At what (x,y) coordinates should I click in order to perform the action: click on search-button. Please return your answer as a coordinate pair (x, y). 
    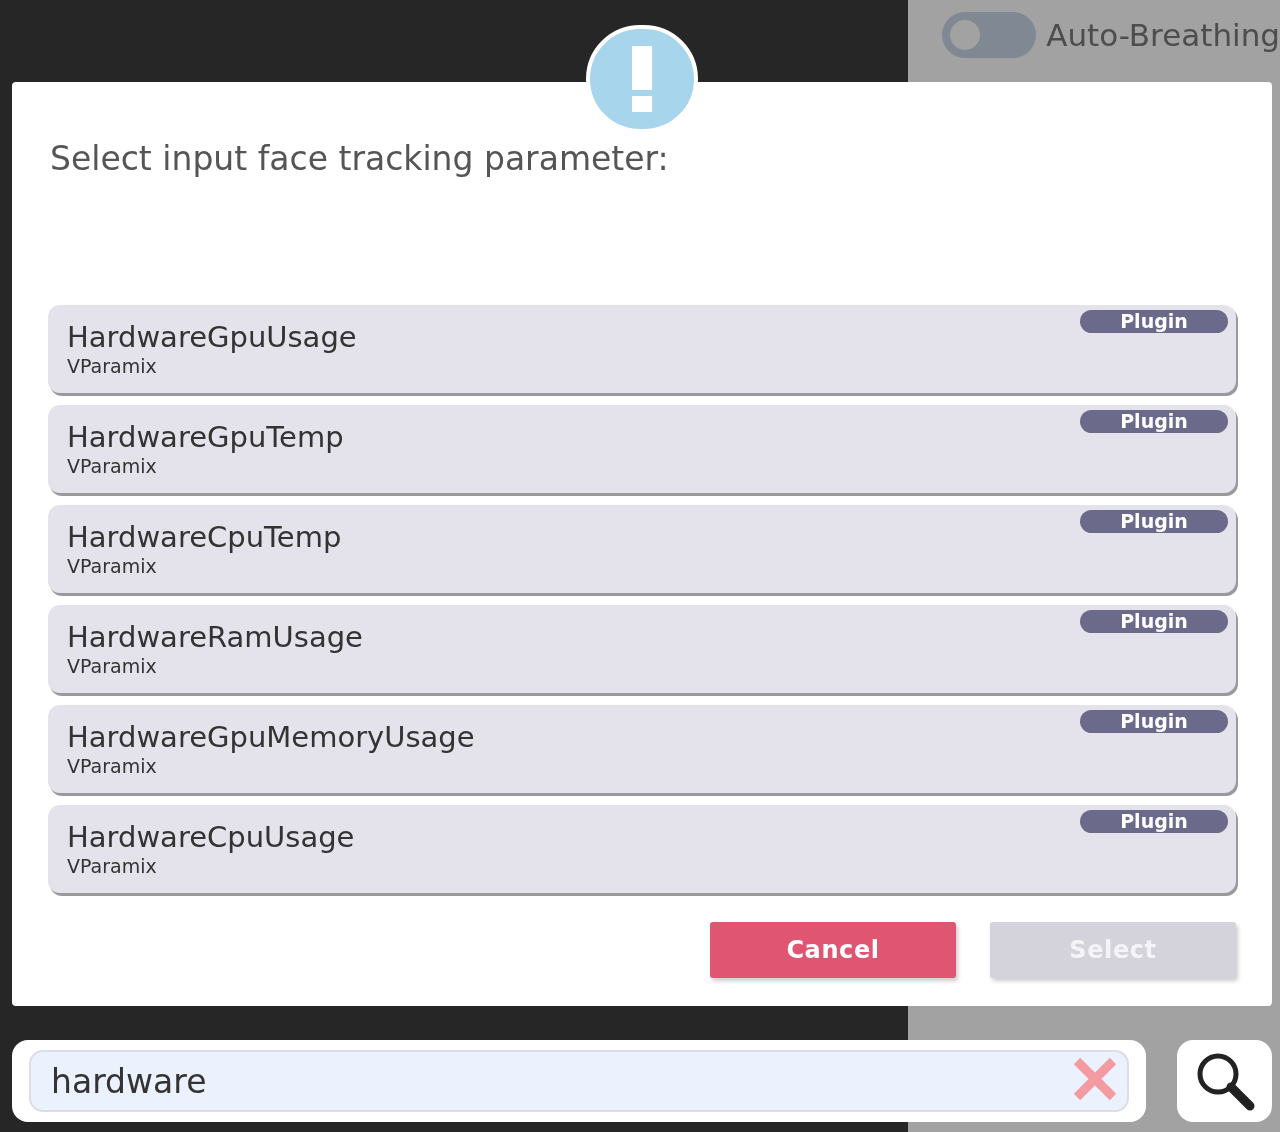
    Looking at the image, I should click on (1224, 1081).